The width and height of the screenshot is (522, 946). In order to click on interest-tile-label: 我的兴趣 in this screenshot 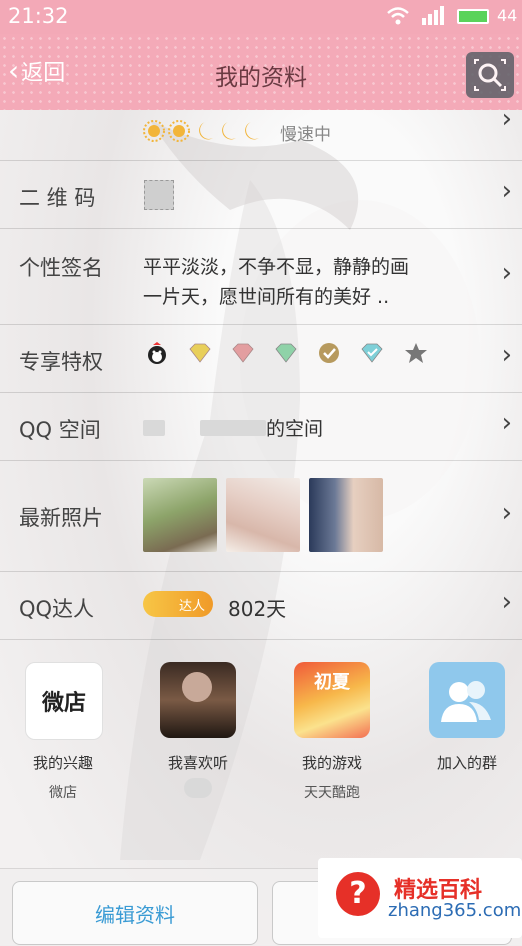, I will do `click(62, 763)`.